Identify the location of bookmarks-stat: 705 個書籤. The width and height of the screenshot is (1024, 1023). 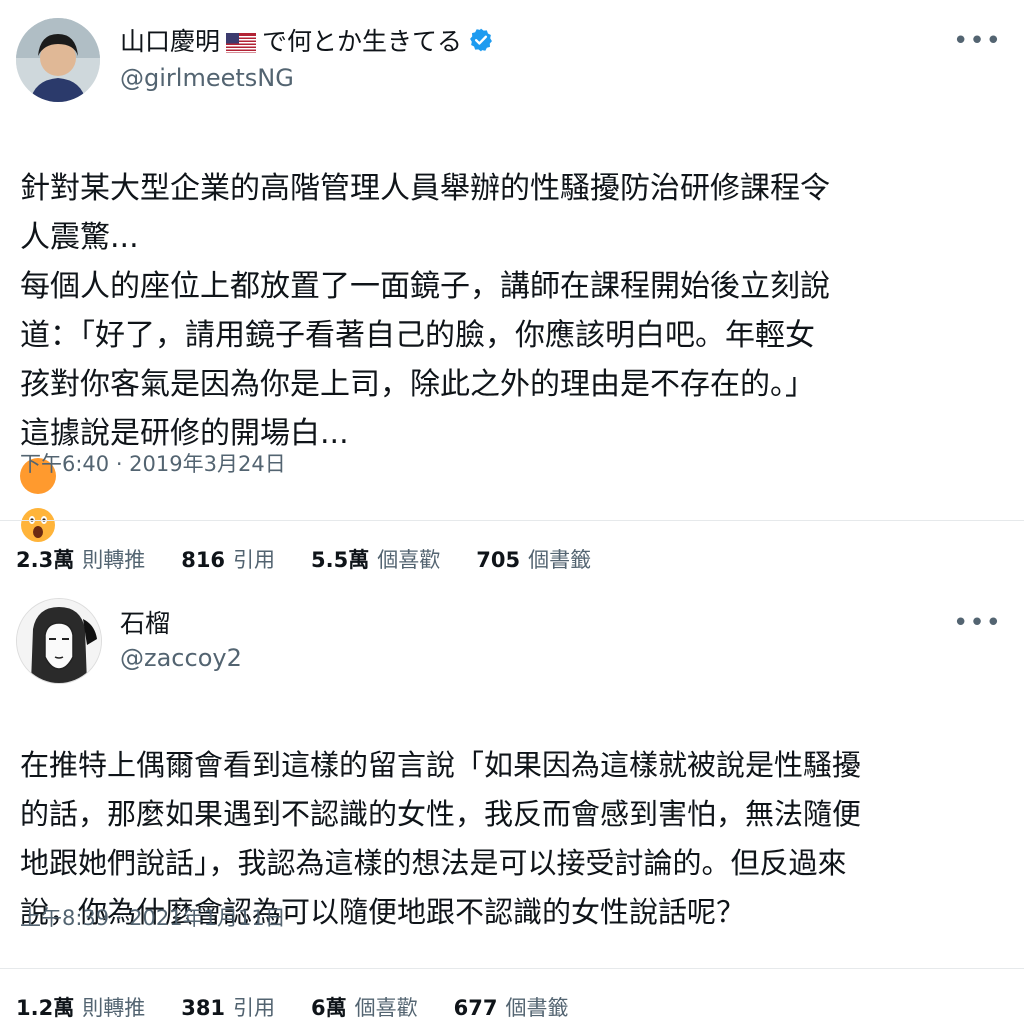
(533, 559).